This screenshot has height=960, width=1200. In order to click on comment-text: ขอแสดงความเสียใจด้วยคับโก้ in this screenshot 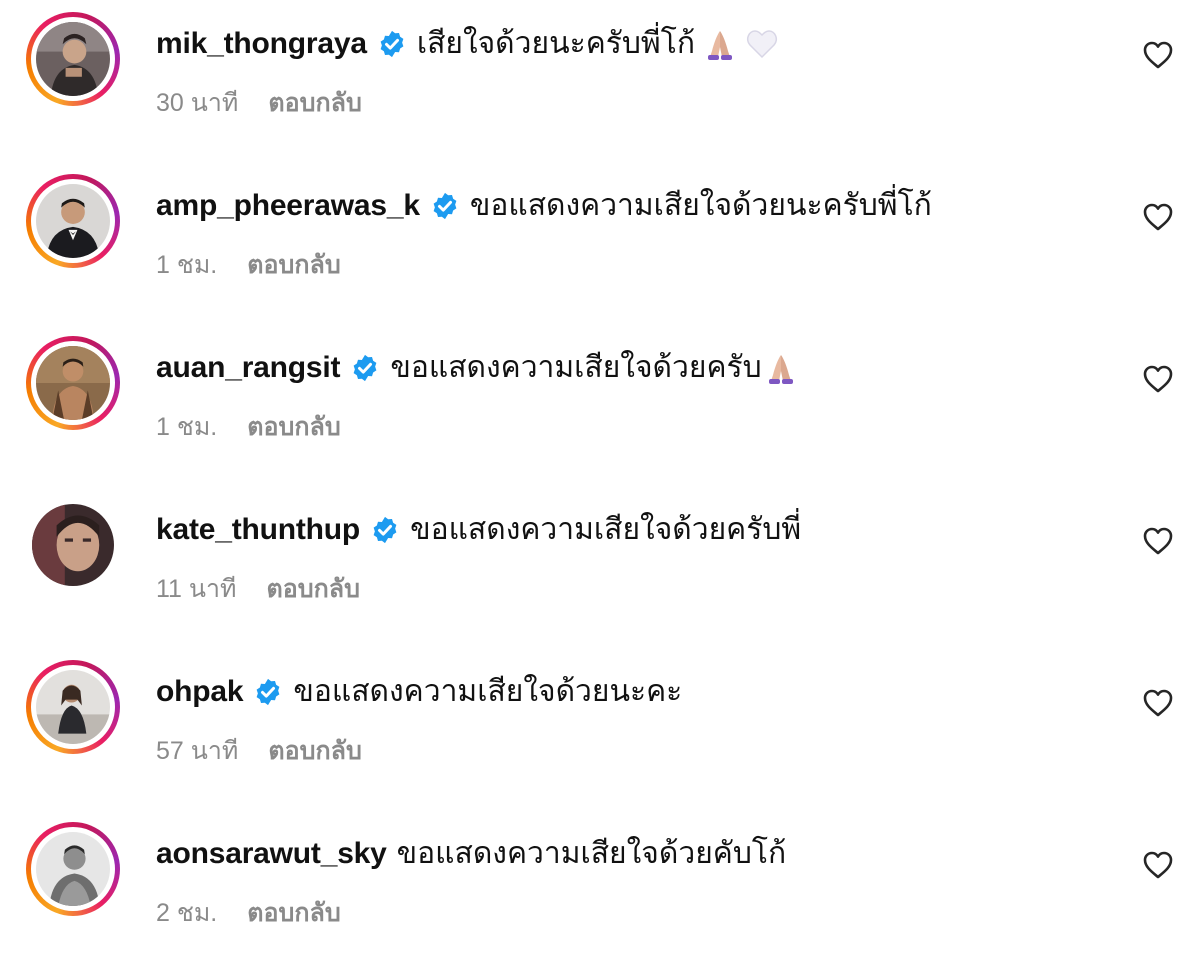, I will do `click(591, 853)`.